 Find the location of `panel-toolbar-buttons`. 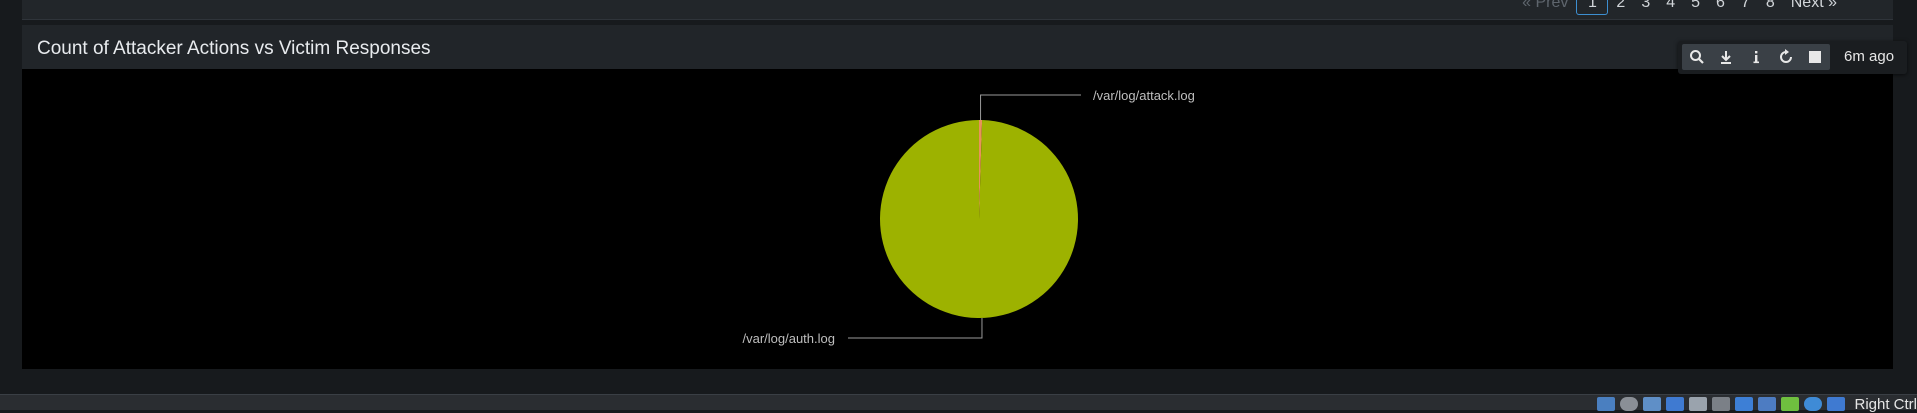

panel-toolbar-buttons is located at coordinates (1756, 57).